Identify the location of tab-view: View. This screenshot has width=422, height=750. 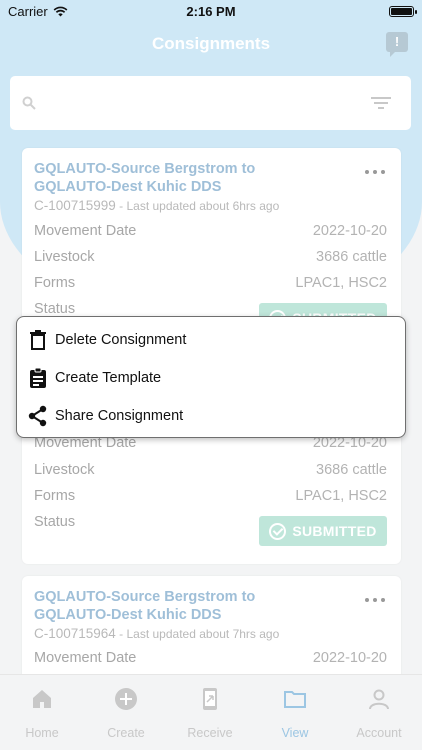
(295, 713).